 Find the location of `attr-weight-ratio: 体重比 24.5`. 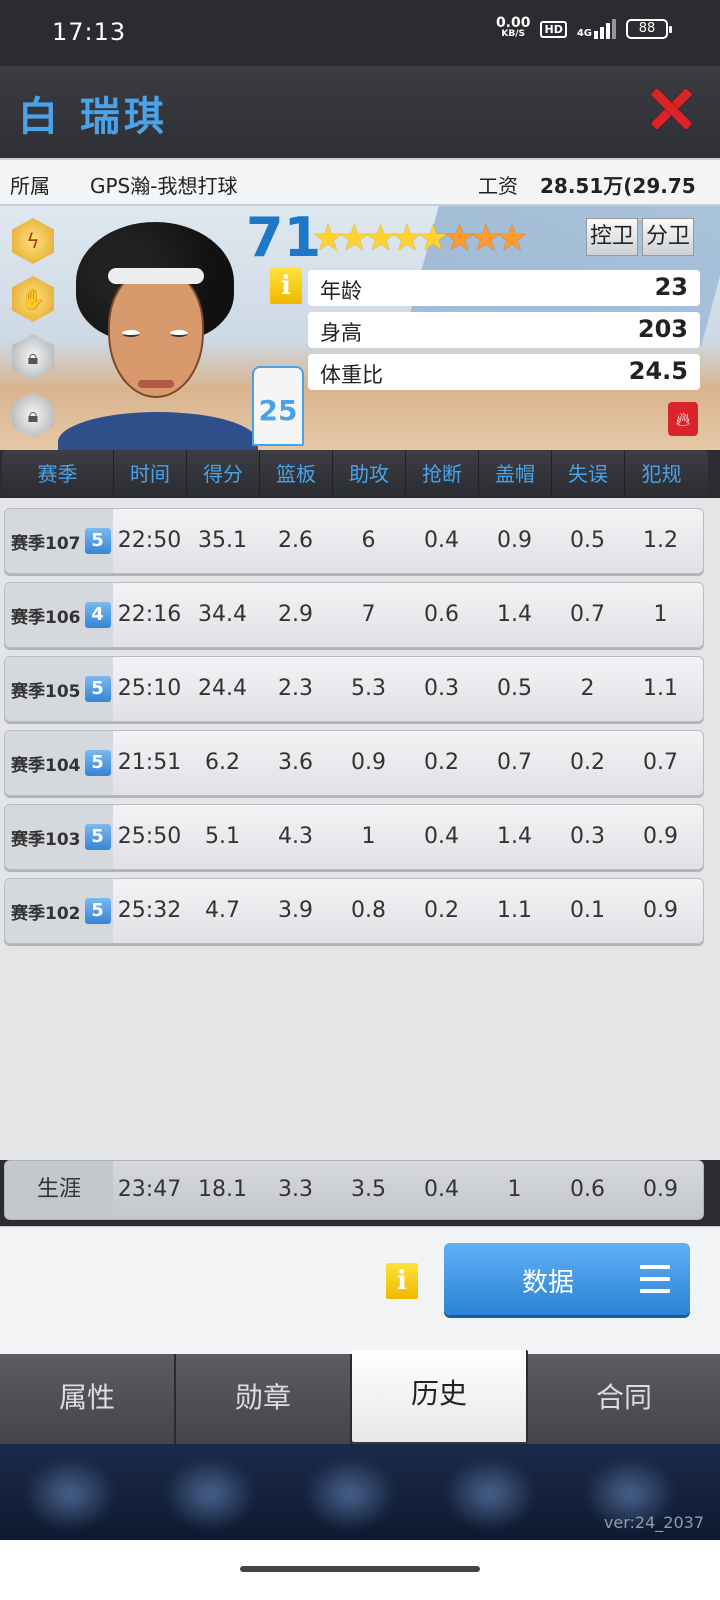

attr-weight-ratio: 体重比 24.5 is located at coordinates (504, 372).